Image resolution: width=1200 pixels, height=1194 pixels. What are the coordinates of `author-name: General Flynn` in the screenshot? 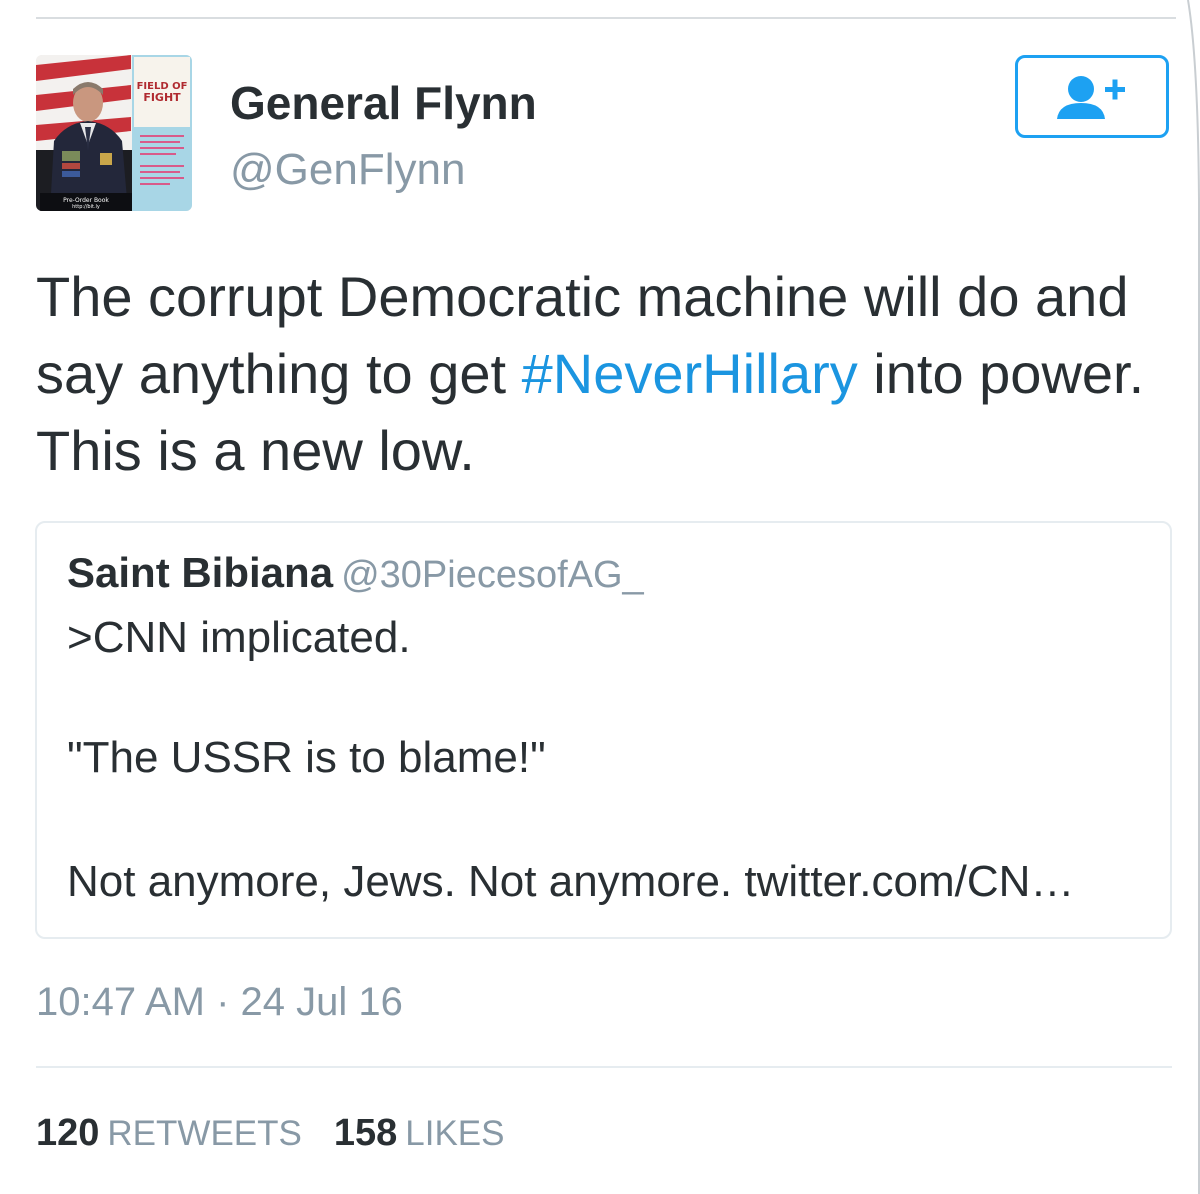 It's located at (383, 103).